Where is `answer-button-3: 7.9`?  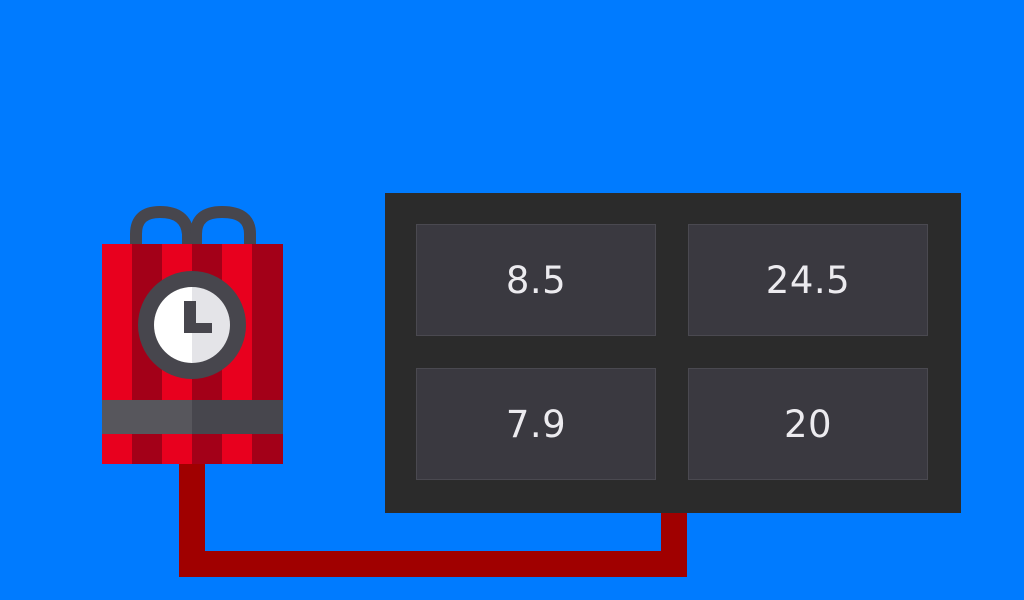 answer-button-3: 7.9 is located at coordinates (536, 424).